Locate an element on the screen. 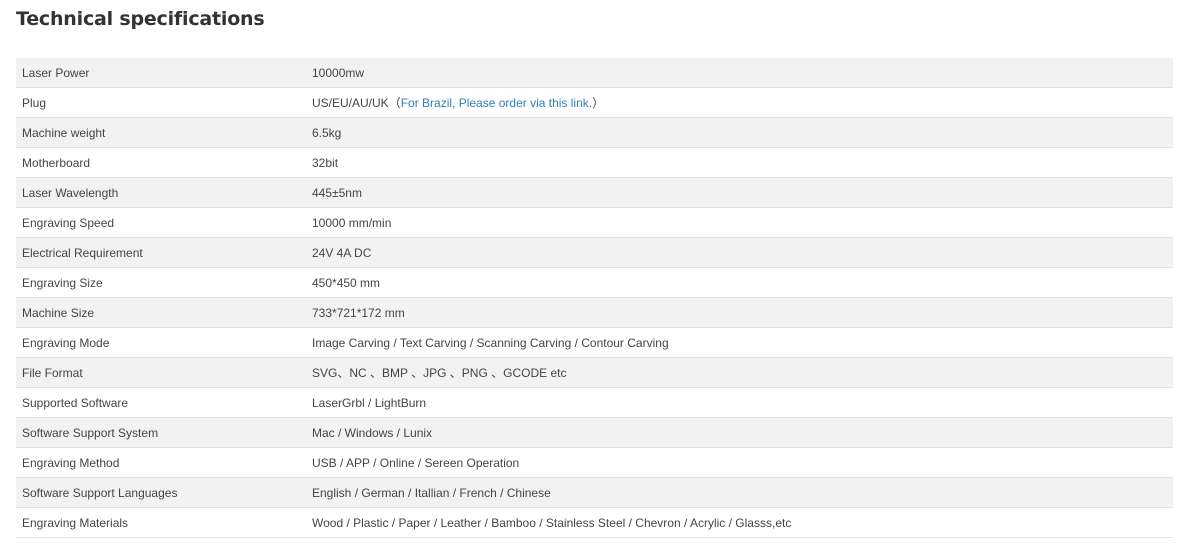 The height and width of the screenshot is (556, 1190). brazil-order-link: For Brazil, Please order via this link. is located at coordinates (496, 103).